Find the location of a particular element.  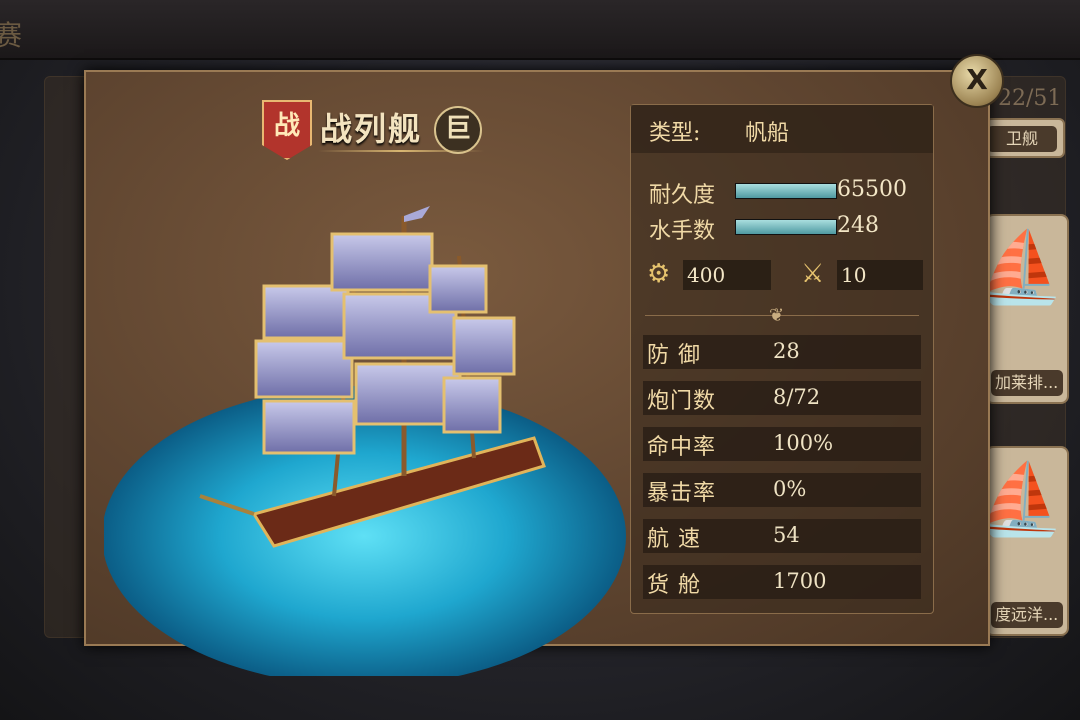

size-badge: 巨 is located at coordinates (458, 130).